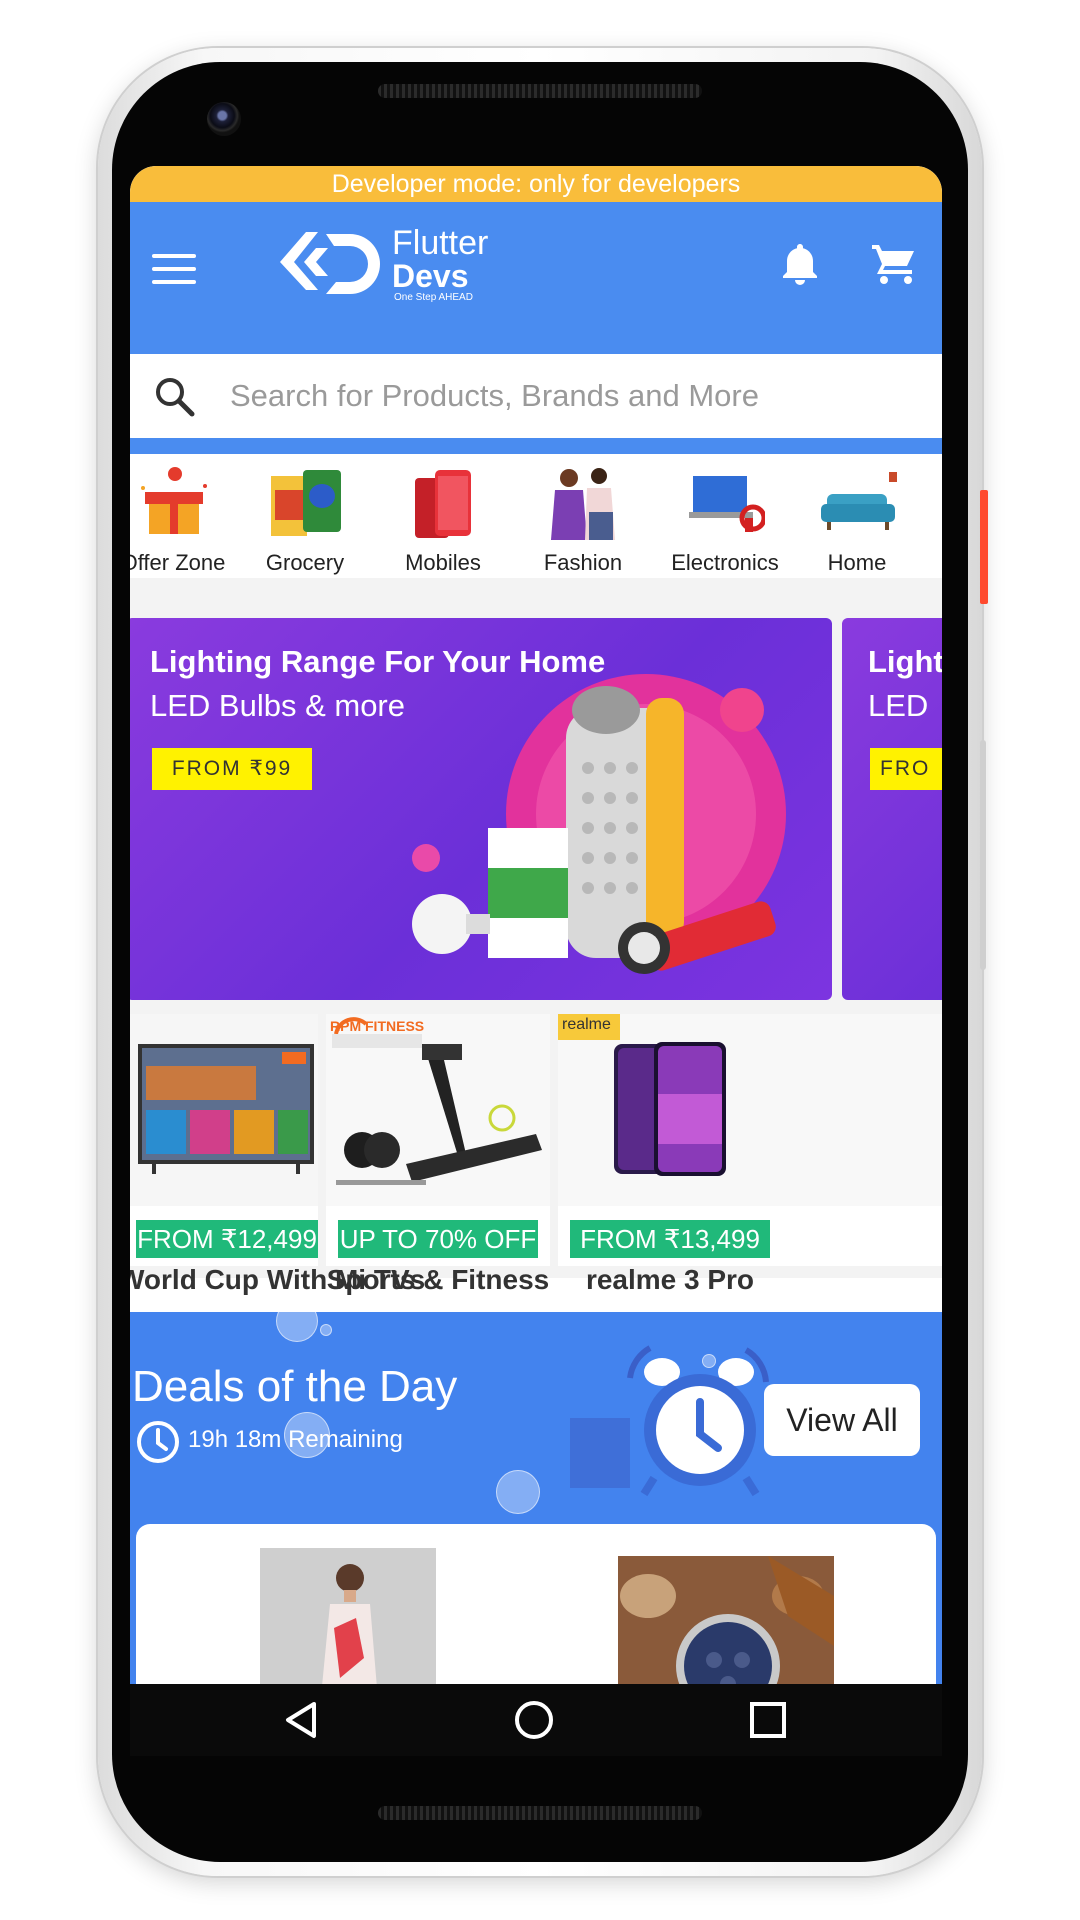  I want to click on gift-icon, so click(174, 500).